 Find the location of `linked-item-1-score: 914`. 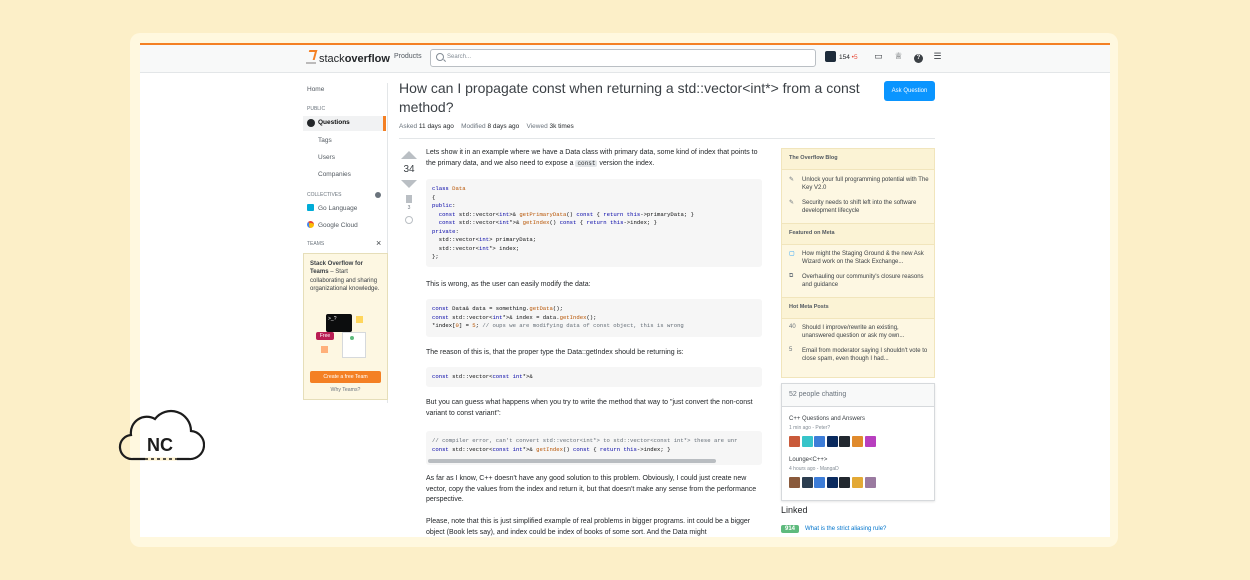

linked-item-1-score: 914 is located at coordinates (790, 529).